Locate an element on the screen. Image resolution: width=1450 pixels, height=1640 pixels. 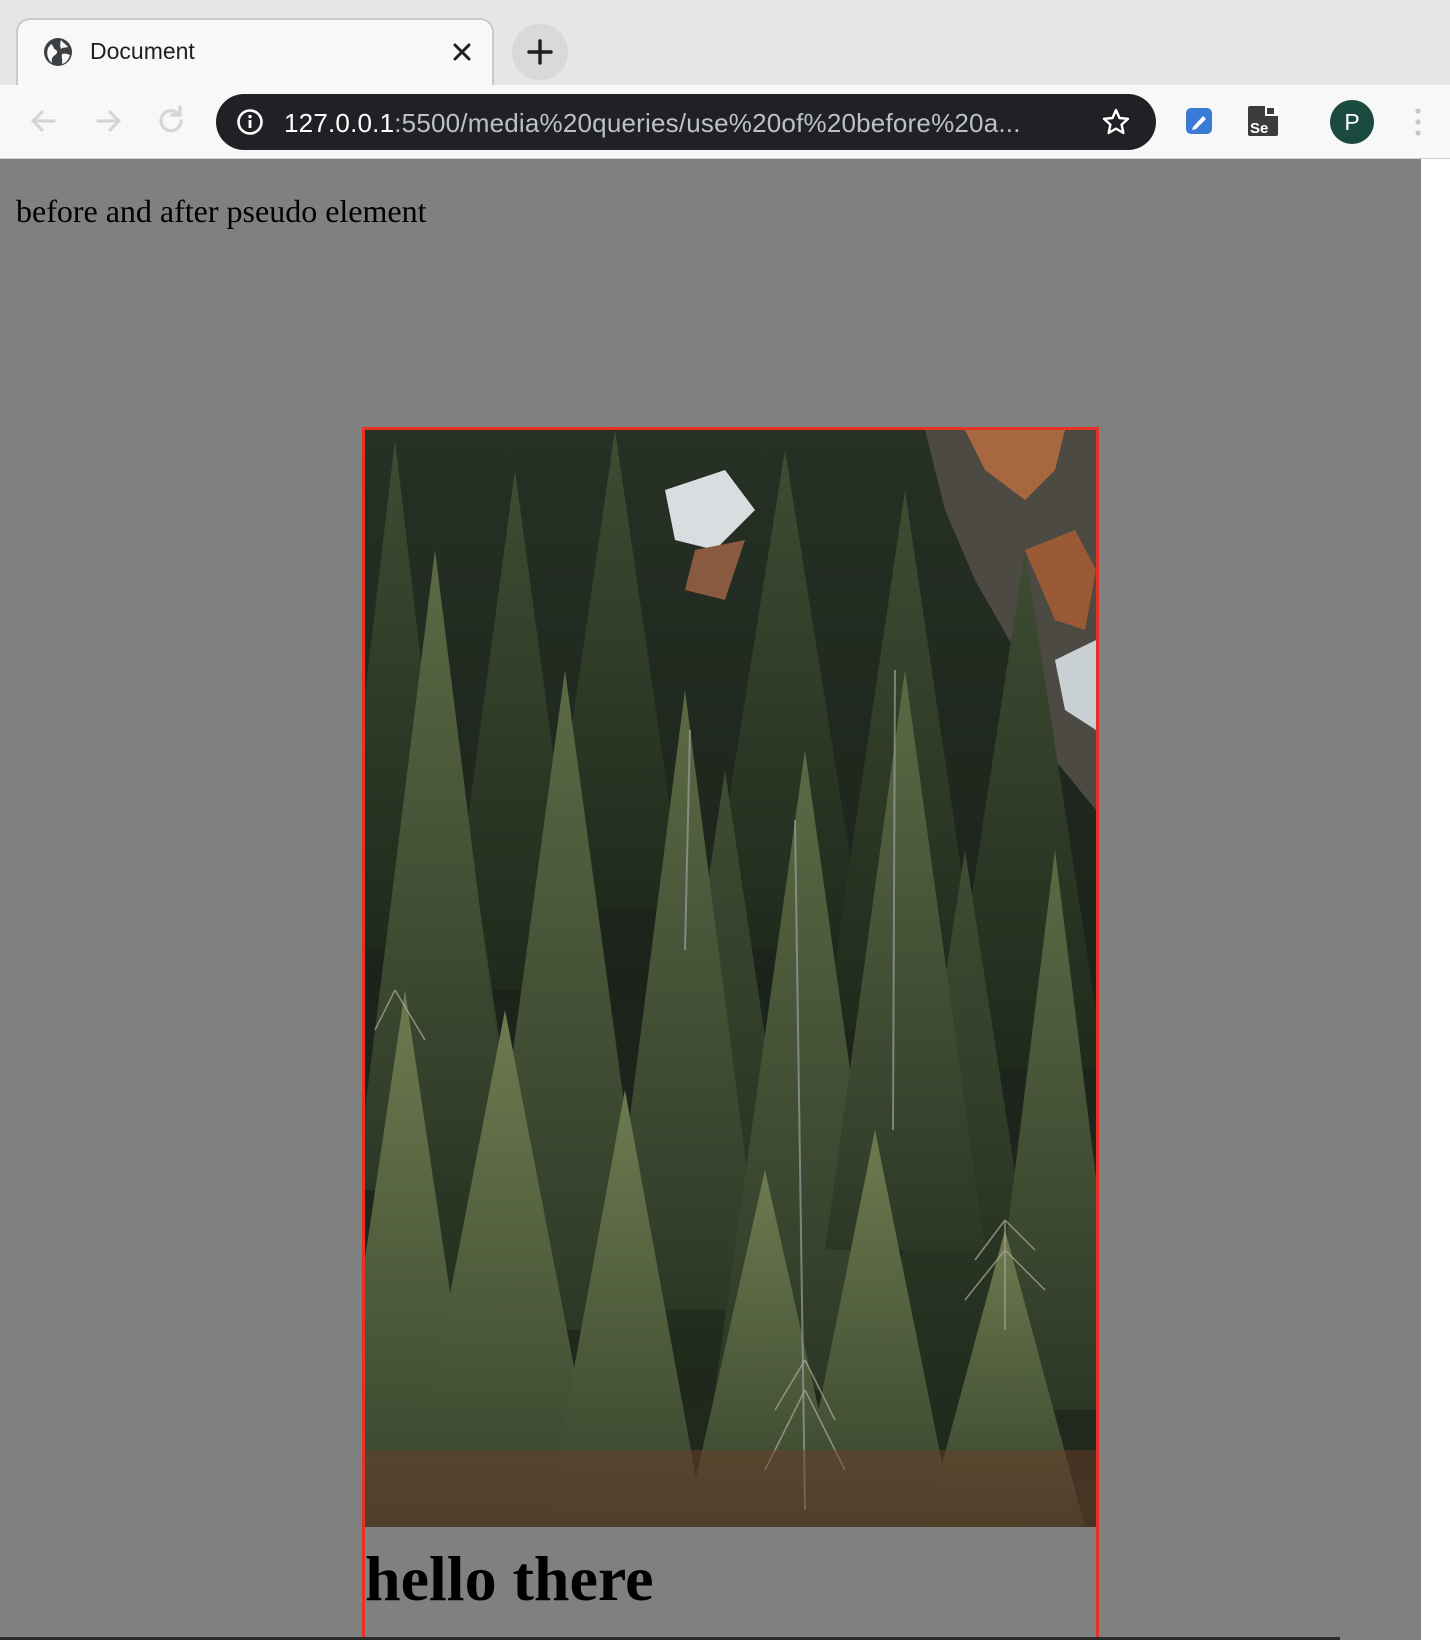
tab-title: Document is located at coordinates (142, 51).